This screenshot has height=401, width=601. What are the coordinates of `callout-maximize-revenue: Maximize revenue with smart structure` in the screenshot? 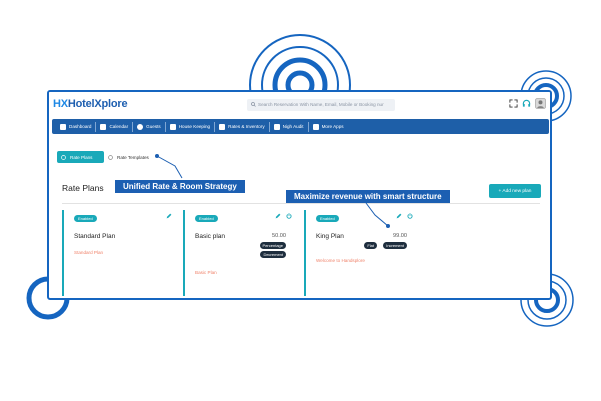 It's located at (368, 196).